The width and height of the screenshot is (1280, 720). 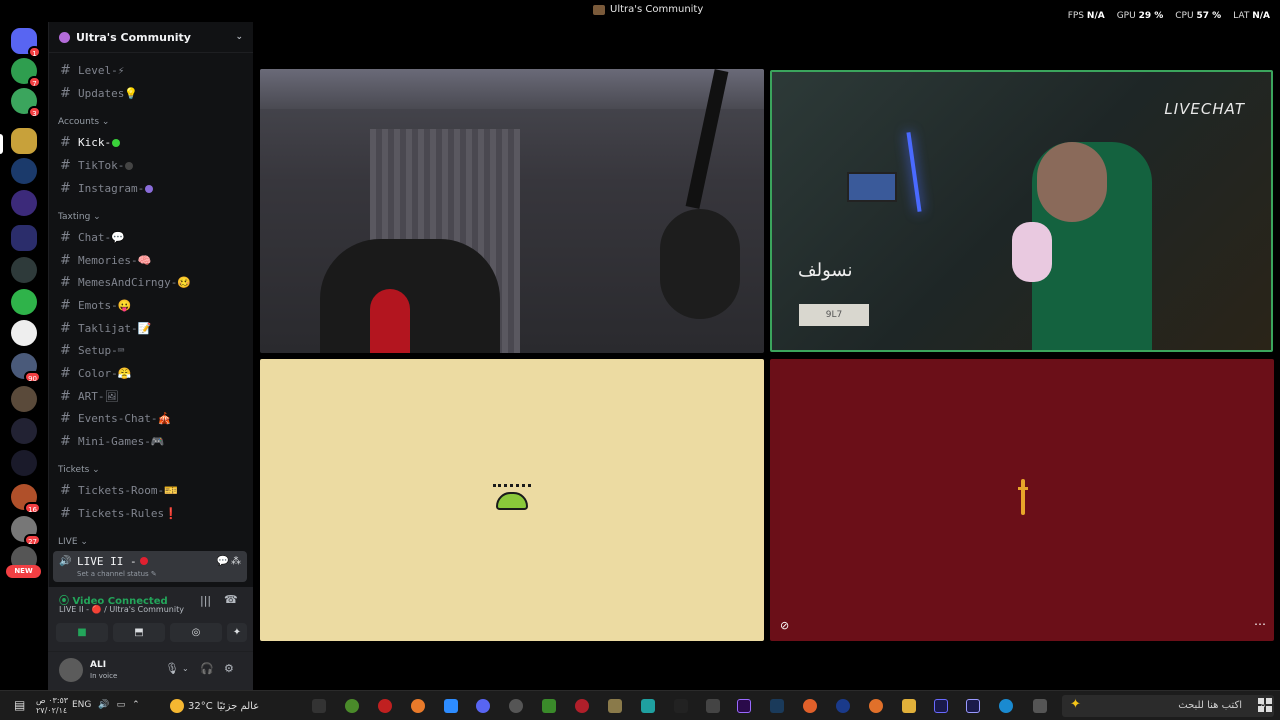 I want to click on channel-kick: # Kick-, so click(x=90, y=142).